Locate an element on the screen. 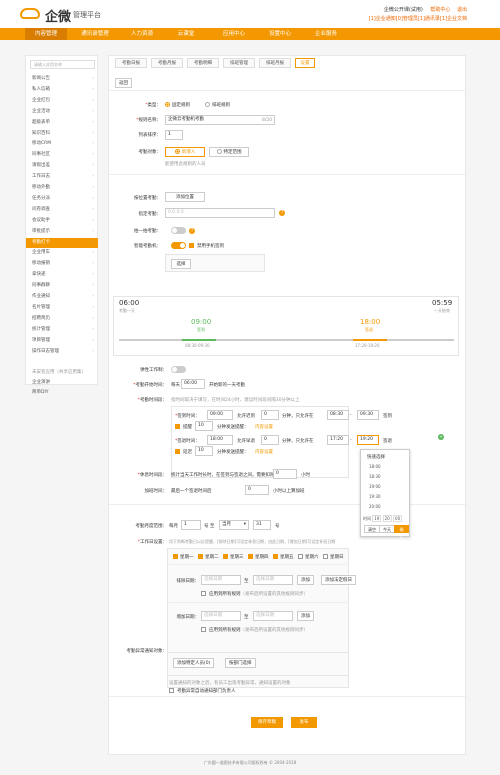  out-to-input: 19:20 is located at coordinates (368, 440).